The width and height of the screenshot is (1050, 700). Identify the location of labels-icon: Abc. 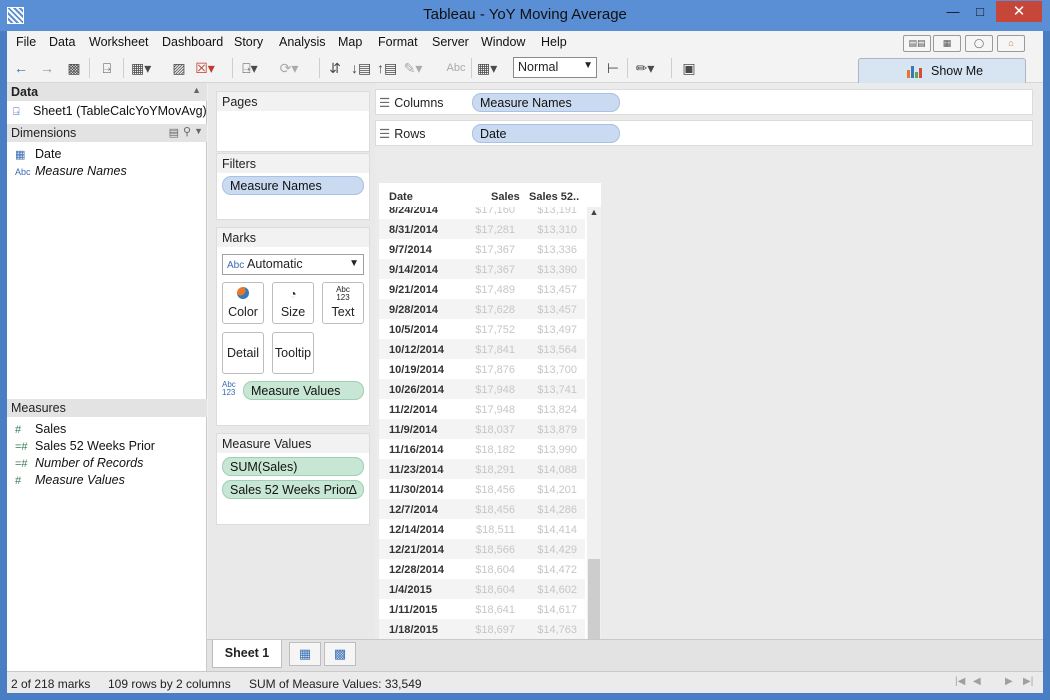
(456, 68).